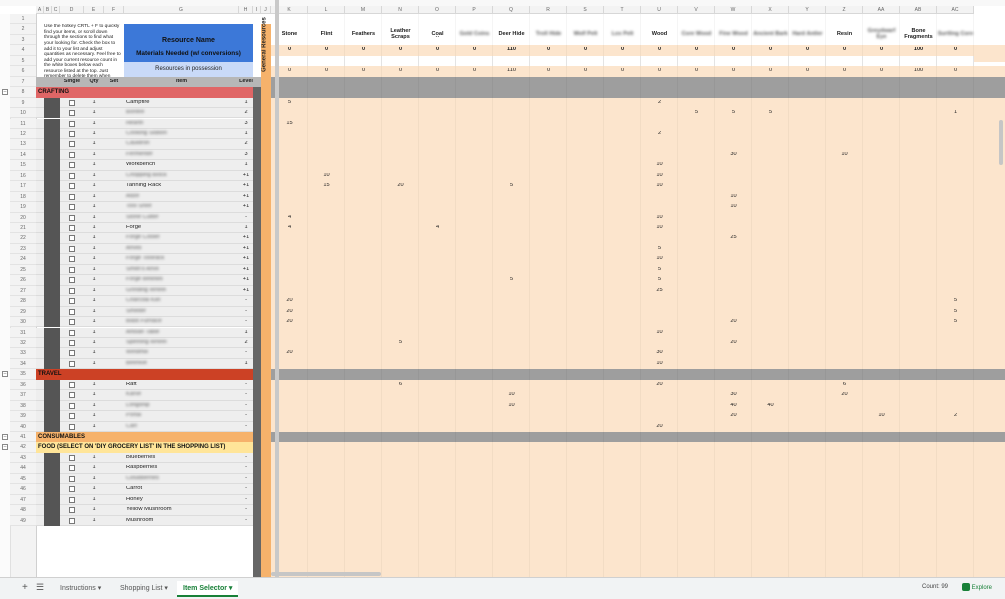 Image resolution: width=1005 pixels, height=599 pixels. What do you see at coordinates (696, 10) in the screenshot?
I see `column-header: V` at bounding box center [696, 10].